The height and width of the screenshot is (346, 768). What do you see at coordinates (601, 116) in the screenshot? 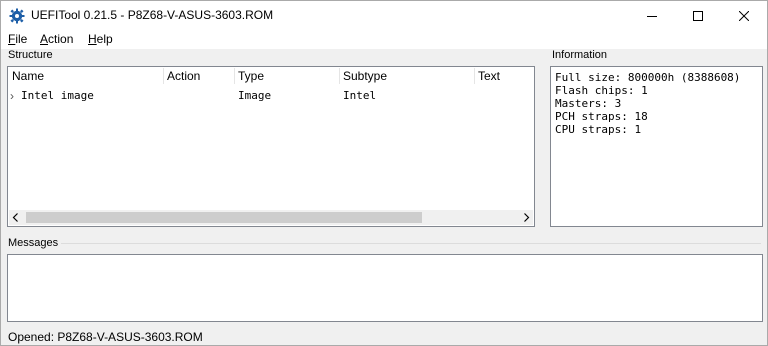
I see `info-line: PCH straps: 18` at bounding box center [601, 116].